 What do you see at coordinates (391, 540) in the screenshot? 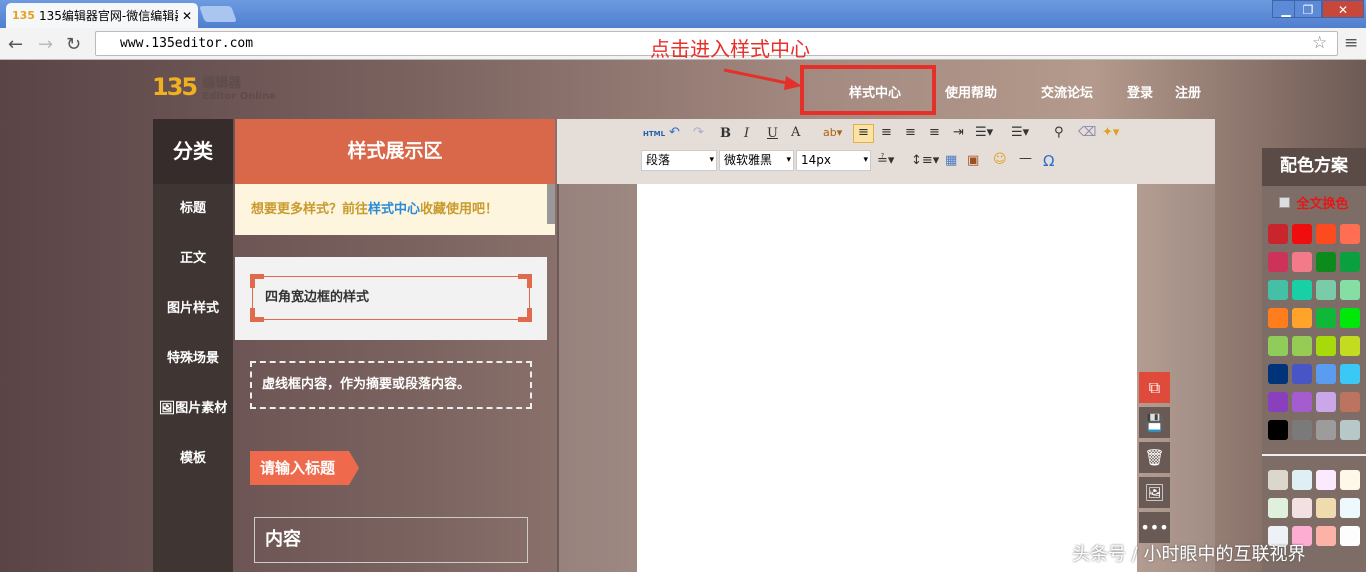
I see `style-card-content: 内容` at bounding box center [391, 540].